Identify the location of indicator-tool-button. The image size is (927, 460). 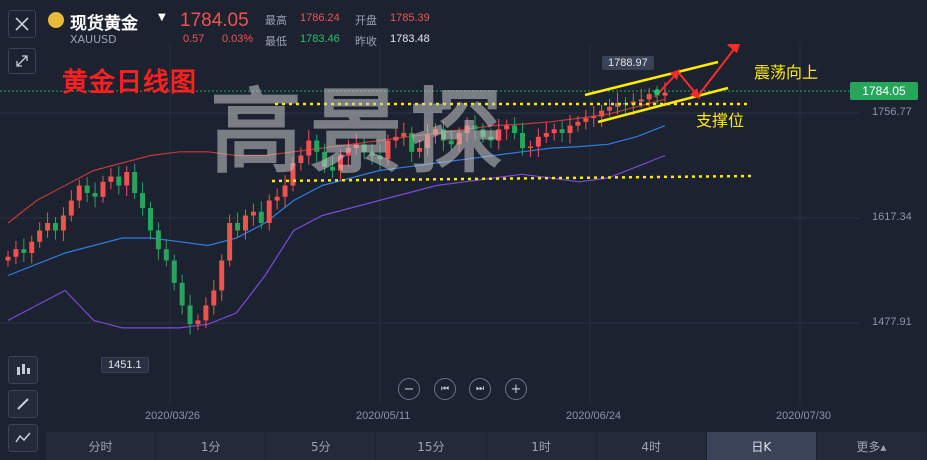
(23, 370).